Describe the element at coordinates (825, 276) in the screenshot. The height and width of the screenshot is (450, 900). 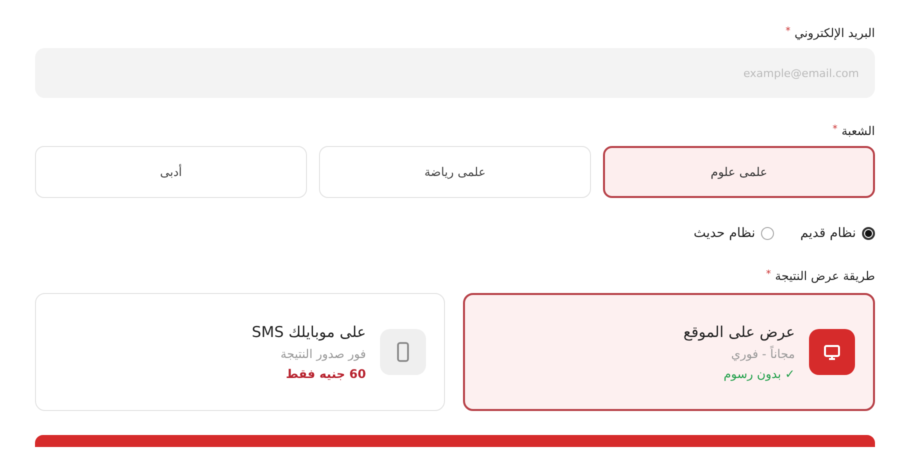
I see `field-label: طريقة عرض النتيجة` at that location.